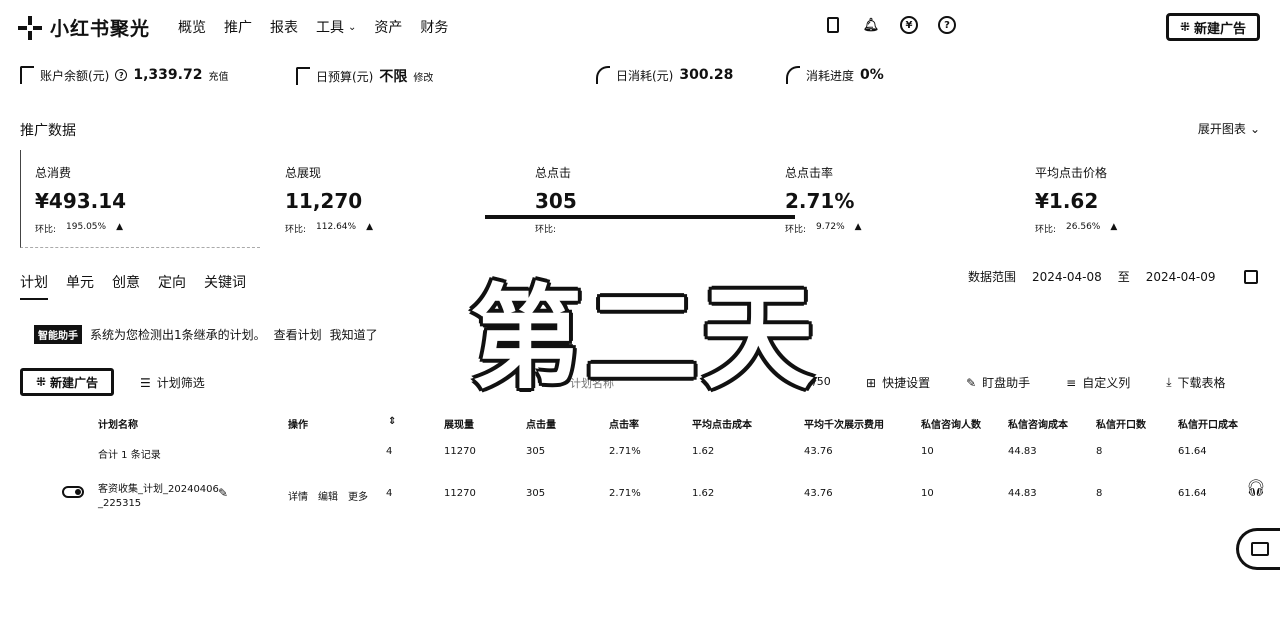 The height and width of the screenshot is (640, 1280). What do you see at coordinates (1208, 423) in the screenshot?
I see `col-dm-open-cost: 私信开口成本` at bounding box center [1208, 423].